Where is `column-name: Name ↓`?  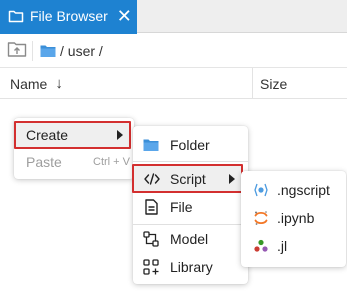 column-name: Name ↓ is located at coordinates (36, 83).